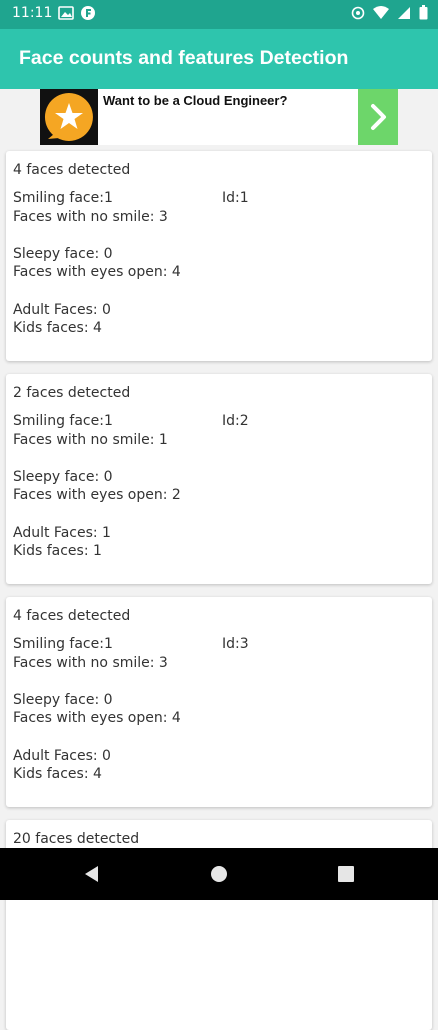 The image size is (438, 1030). Describe the element at coordinates (184, 58) in the screenshot. I see `app-title: Face counts and features Detection` at that location.